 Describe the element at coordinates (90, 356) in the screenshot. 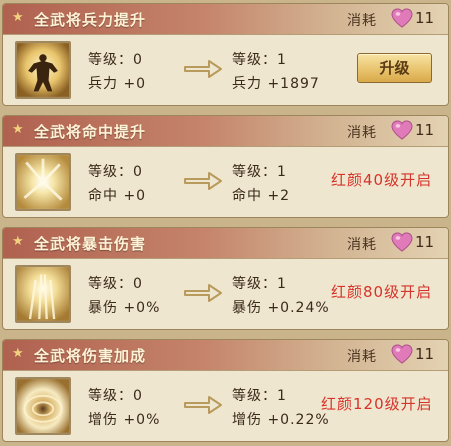

I see `card-title: 全武将伤害加成` at that location.